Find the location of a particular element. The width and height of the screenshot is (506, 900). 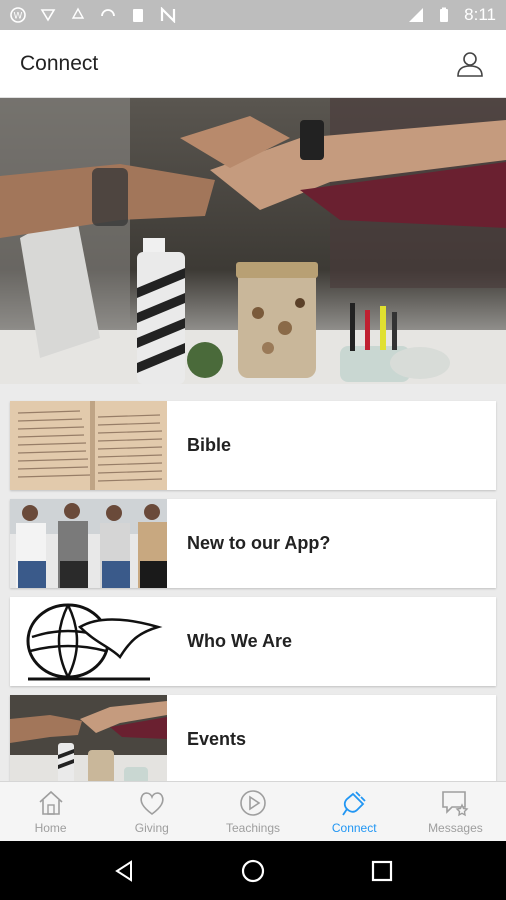

list-item-label: Events is located at coordinates (217, 739).